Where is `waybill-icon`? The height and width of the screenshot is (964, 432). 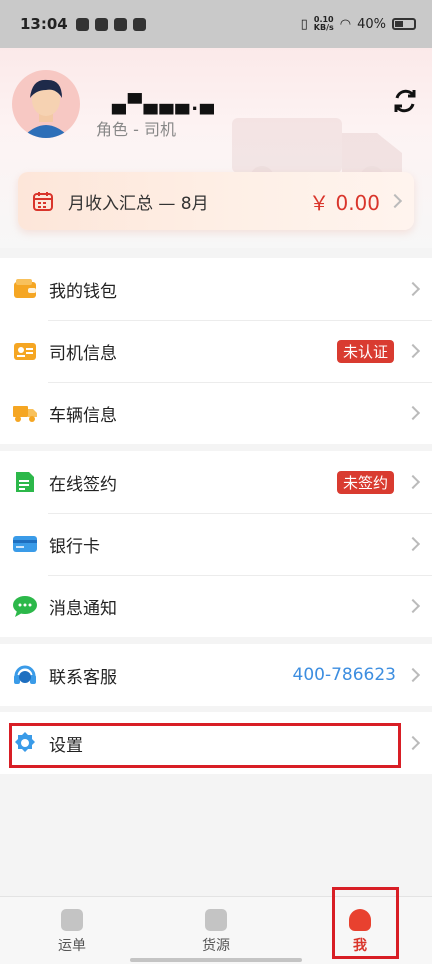
waybill-icon is located at coordinates (72, 920).